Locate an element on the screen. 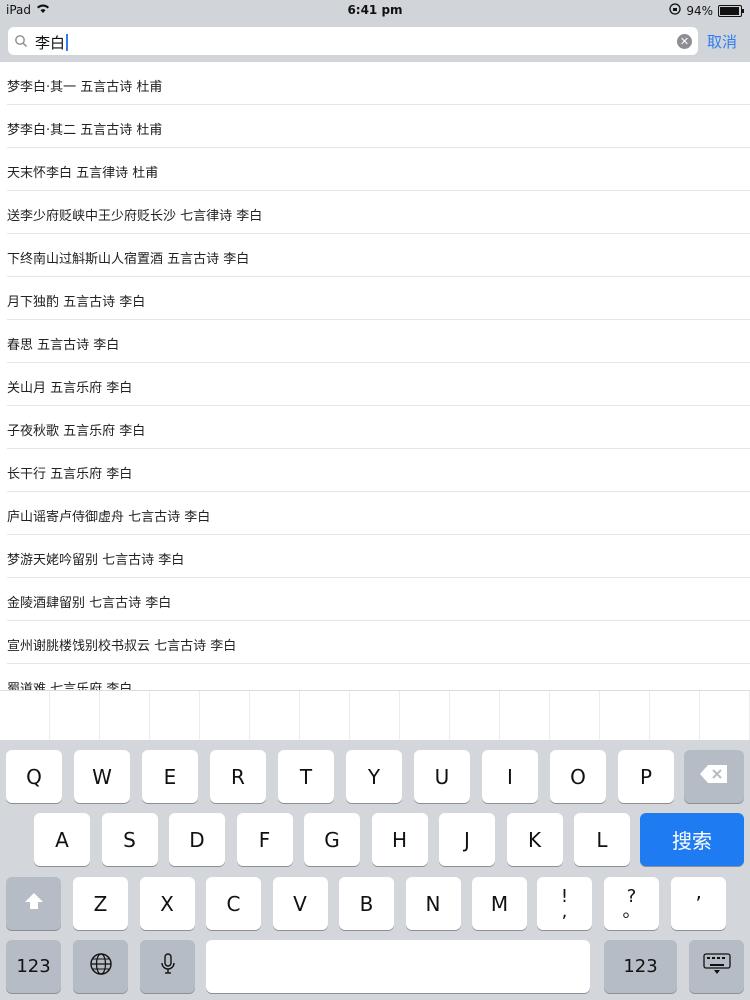  result-text: 庐山谣寄卢侍御虚舟 七言古诗 李白 is located at coordinates (109, 517).